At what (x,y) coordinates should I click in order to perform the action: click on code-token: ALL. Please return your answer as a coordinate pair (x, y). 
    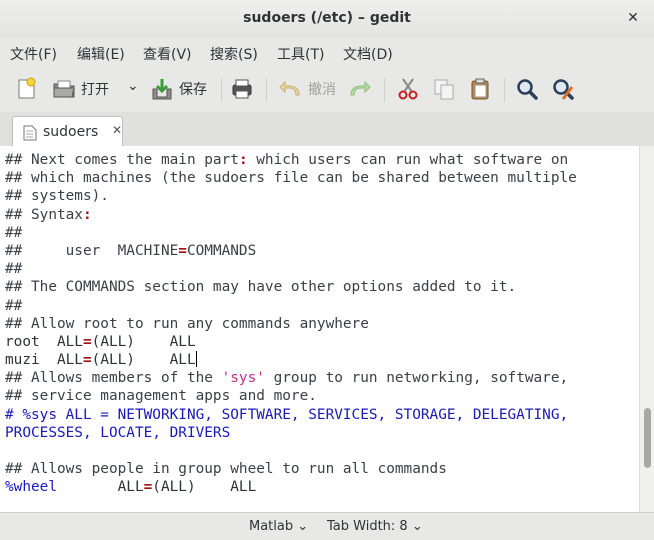
    Looking at the image, I should click on (100, 487).